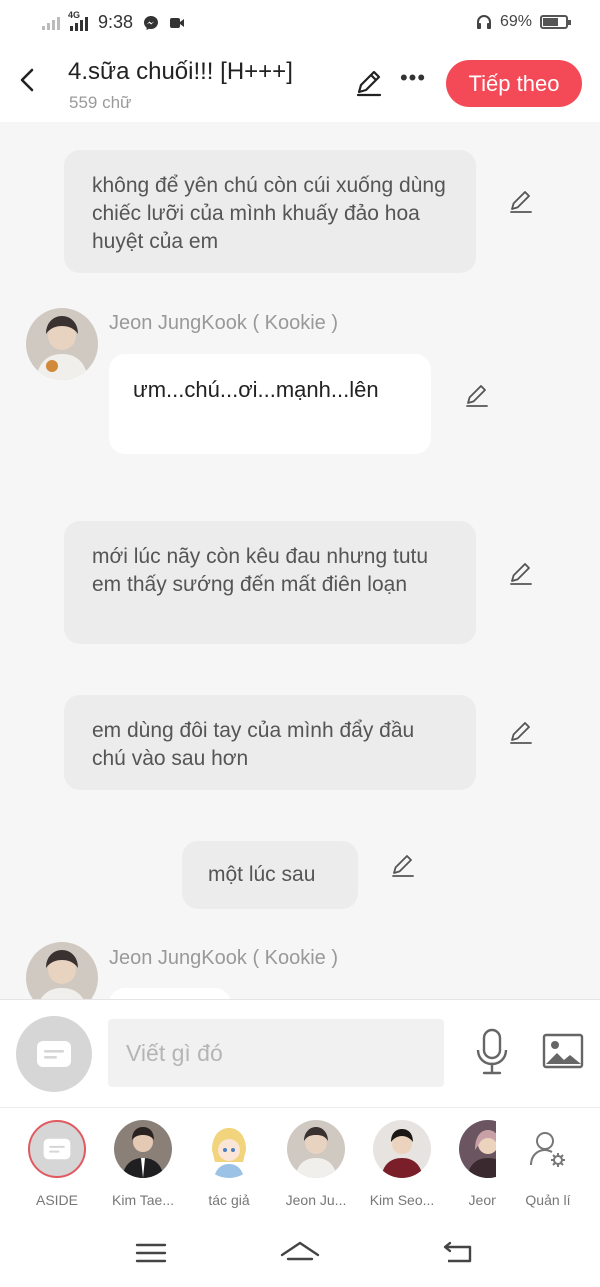 The width and height of the screenshot is (600, 1287). I want to click on character-item-partial: Jeon (, so click(472, 1164).